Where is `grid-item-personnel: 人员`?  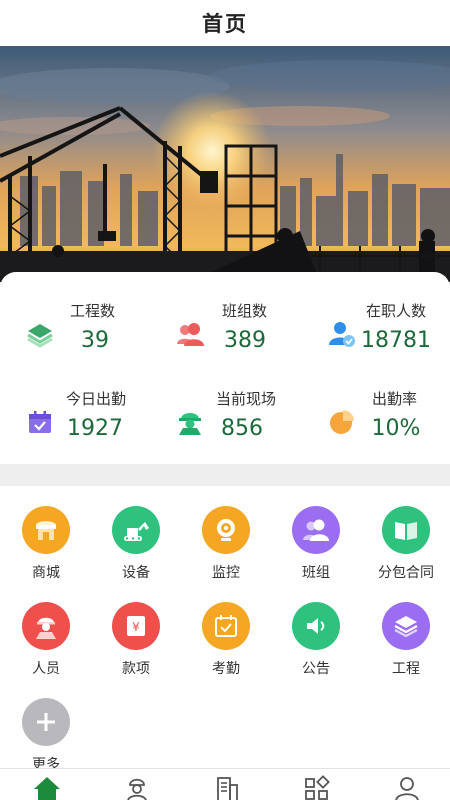 grid-item-personnel: 人员 is located at coordinates (46, 647).